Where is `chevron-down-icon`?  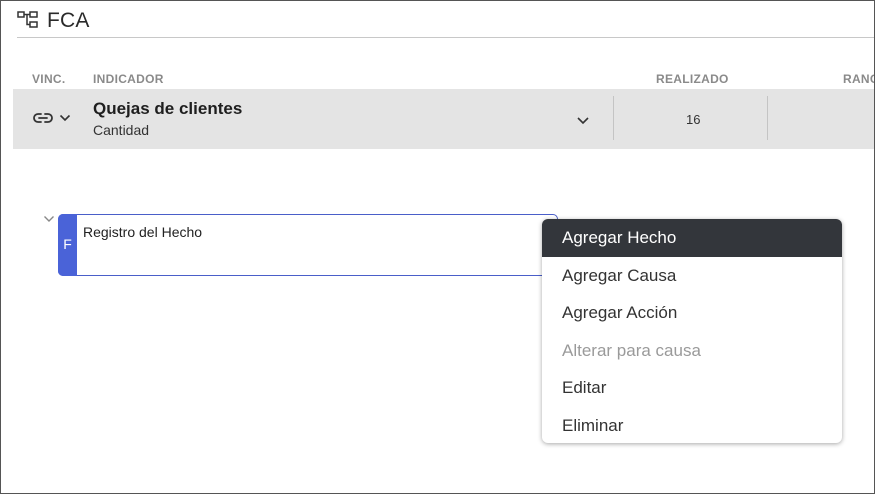
chevron-down-icon is located at coordinates (65, 118).